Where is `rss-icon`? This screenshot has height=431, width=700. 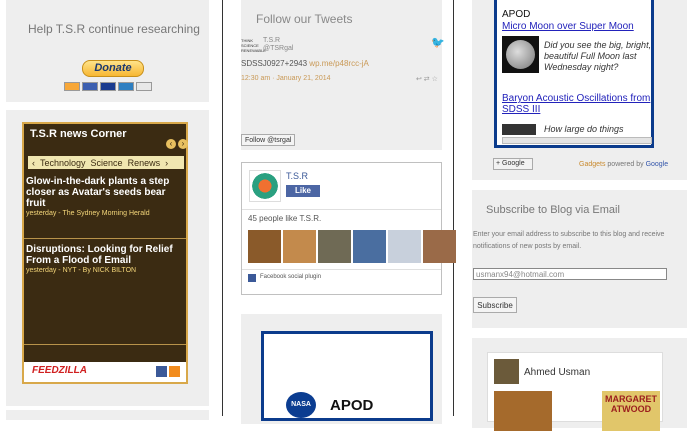
rss-icon is located at coordinates (174, 371).